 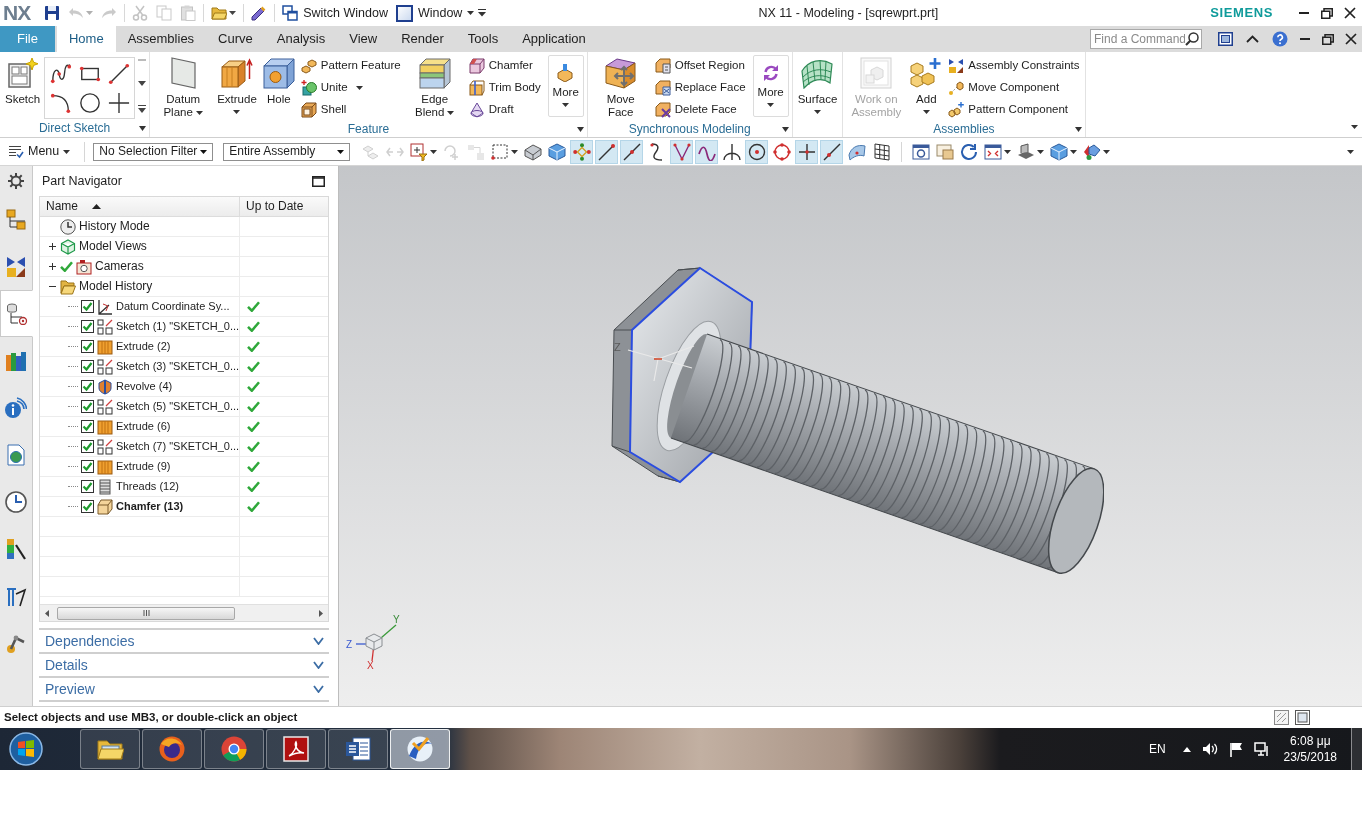 I want to click on rotate-icon, so click(x=969, y=151).